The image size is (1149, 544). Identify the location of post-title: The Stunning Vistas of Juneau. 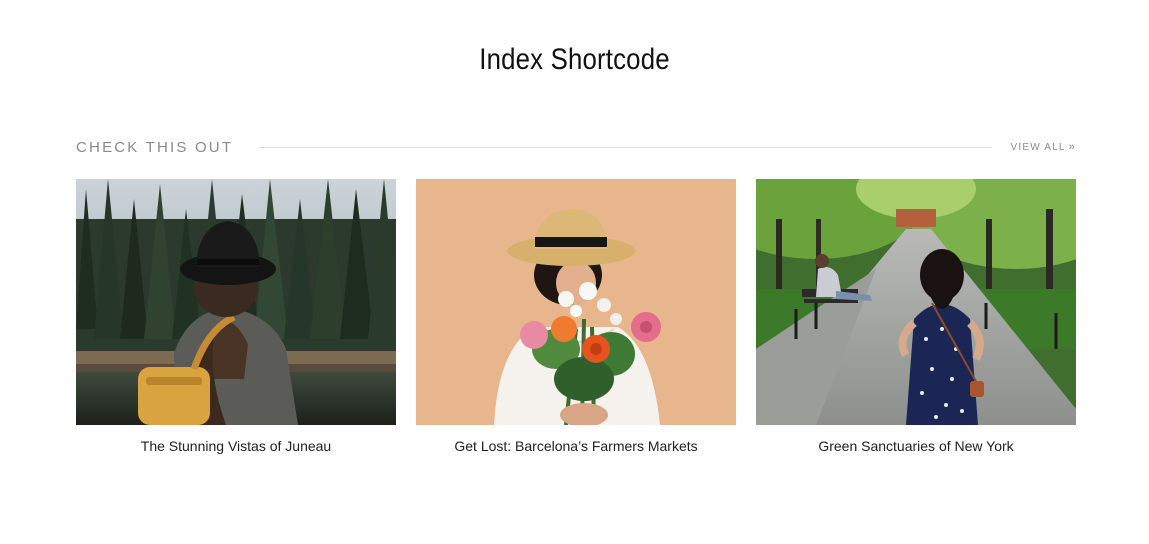
(236, 446).